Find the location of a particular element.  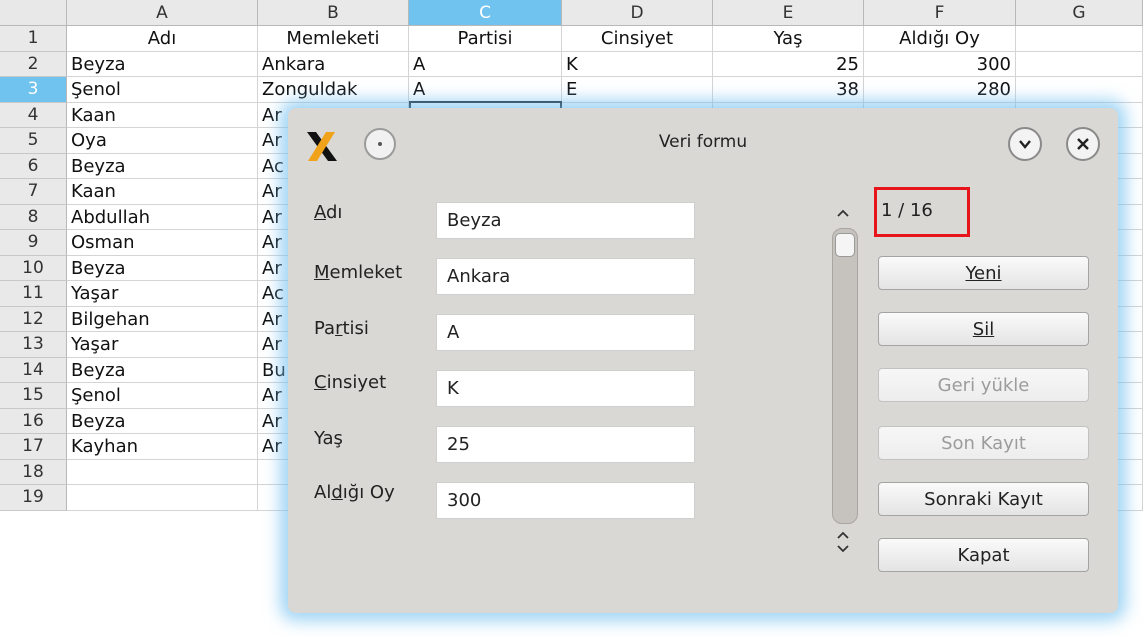

row-header-16: 16 is located at coordinates (33, 421).